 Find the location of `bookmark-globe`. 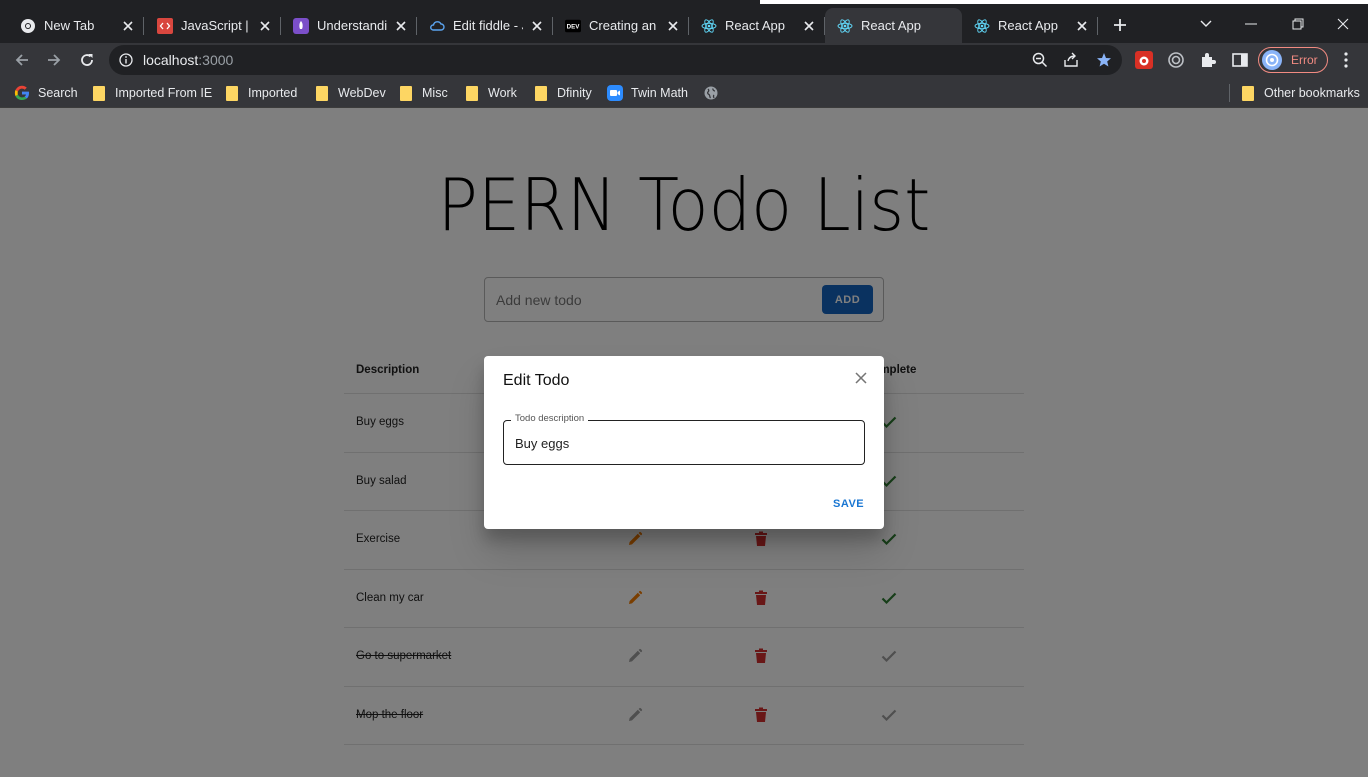

bookmark-globe is located at coordinates (715, 93).